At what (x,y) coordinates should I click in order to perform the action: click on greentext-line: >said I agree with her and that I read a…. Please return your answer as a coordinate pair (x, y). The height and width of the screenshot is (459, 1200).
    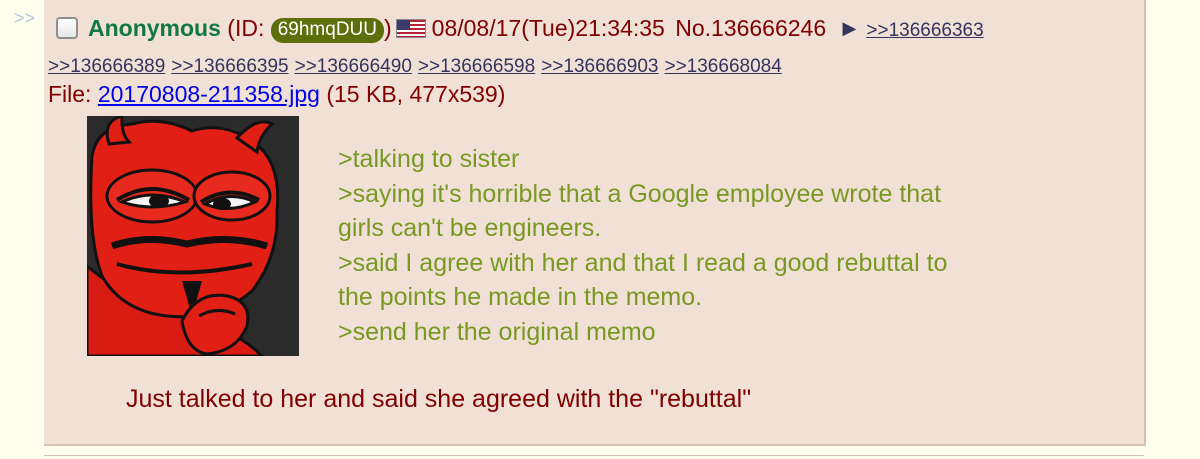
    Looking at the image, I should click on (643, 262).